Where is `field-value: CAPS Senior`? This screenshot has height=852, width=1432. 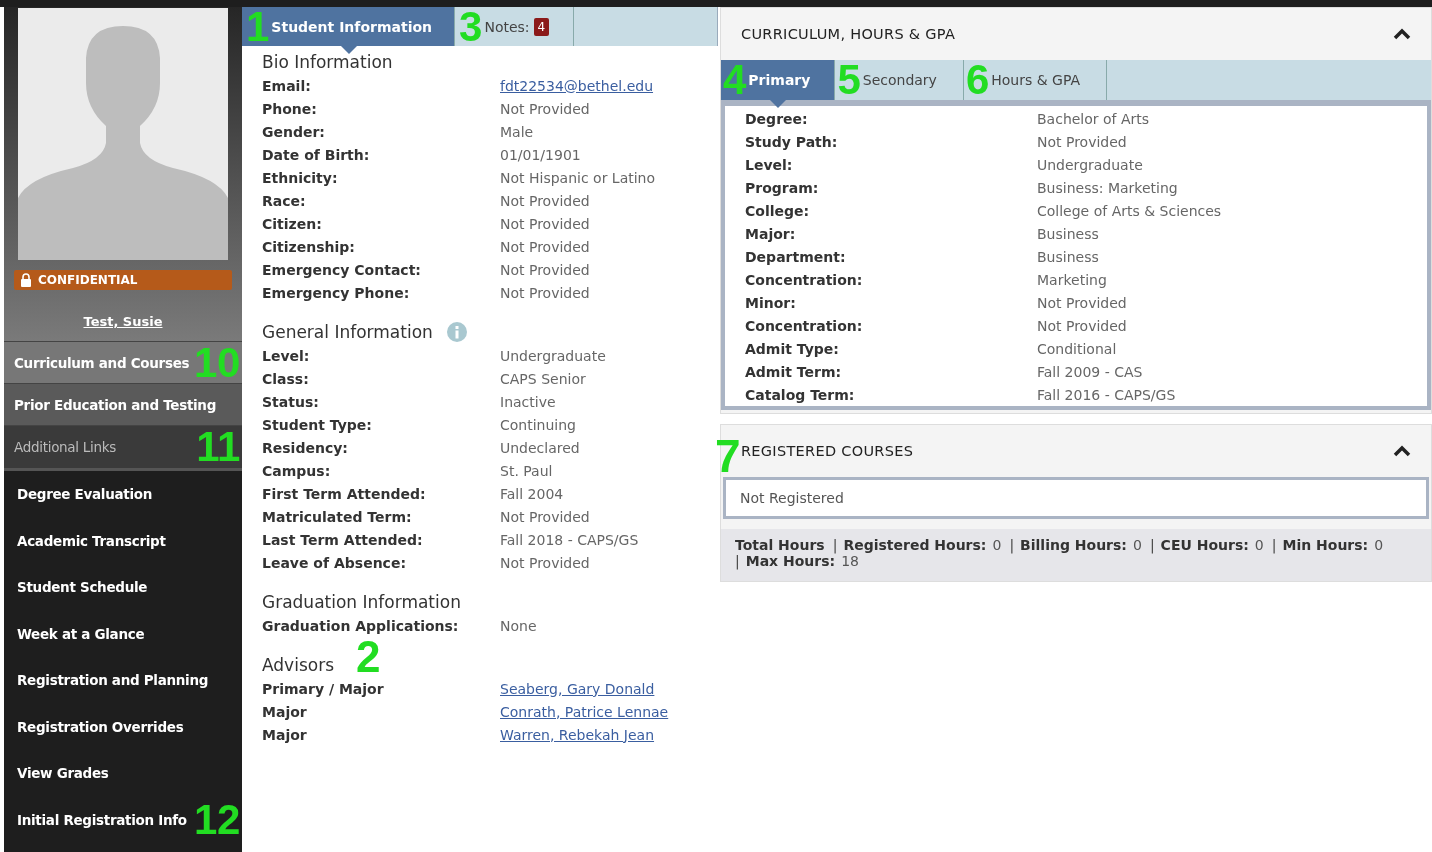 field-value: CAPS Senior is located at coordinates (543, 378).